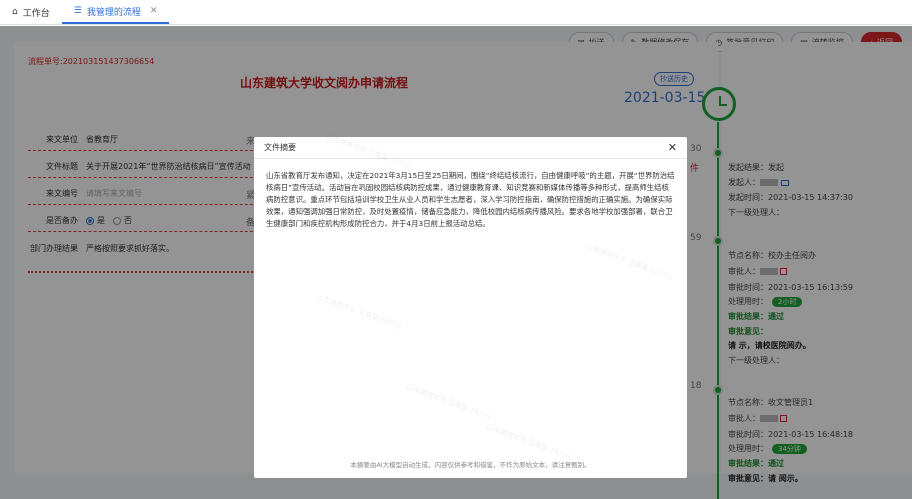 This screenshot has width=912, height=499. I want to click on tab-my-processes: ☰ 我管理的流程 ✕, so click(115, 12).